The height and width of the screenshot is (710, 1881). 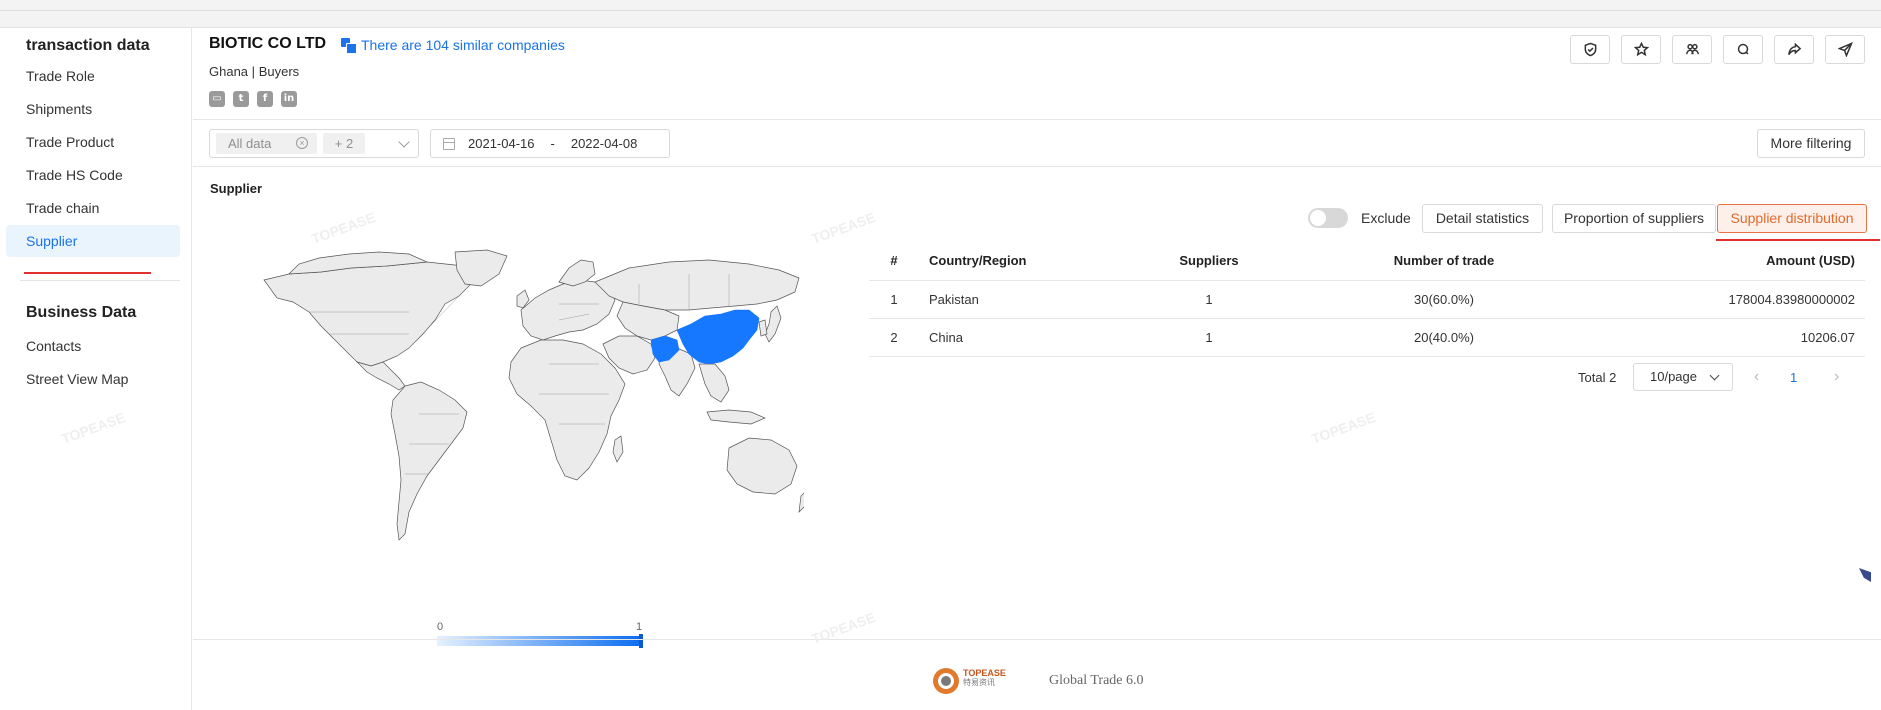 I want to click on copy-icon, so click(x=349, y=46).